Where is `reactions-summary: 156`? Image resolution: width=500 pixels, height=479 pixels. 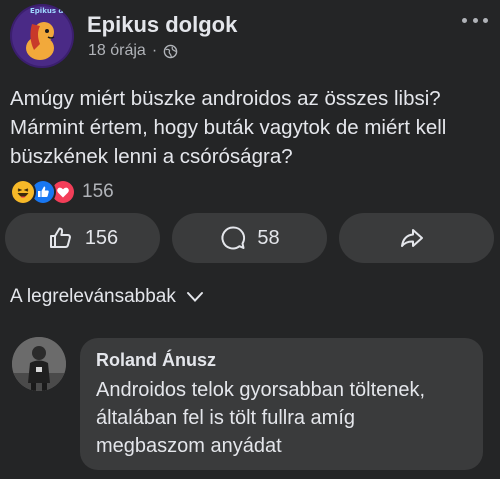 reactions-summary: 156 is located at coordinates (62, 192).